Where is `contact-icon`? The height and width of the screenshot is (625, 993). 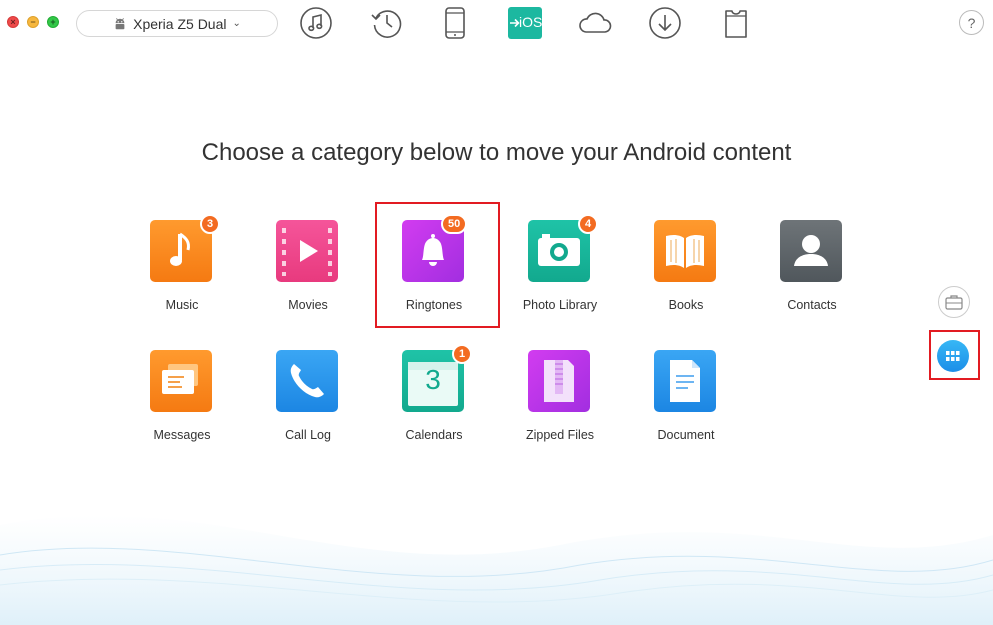 contact-icon is located at coordinates (811, 251).